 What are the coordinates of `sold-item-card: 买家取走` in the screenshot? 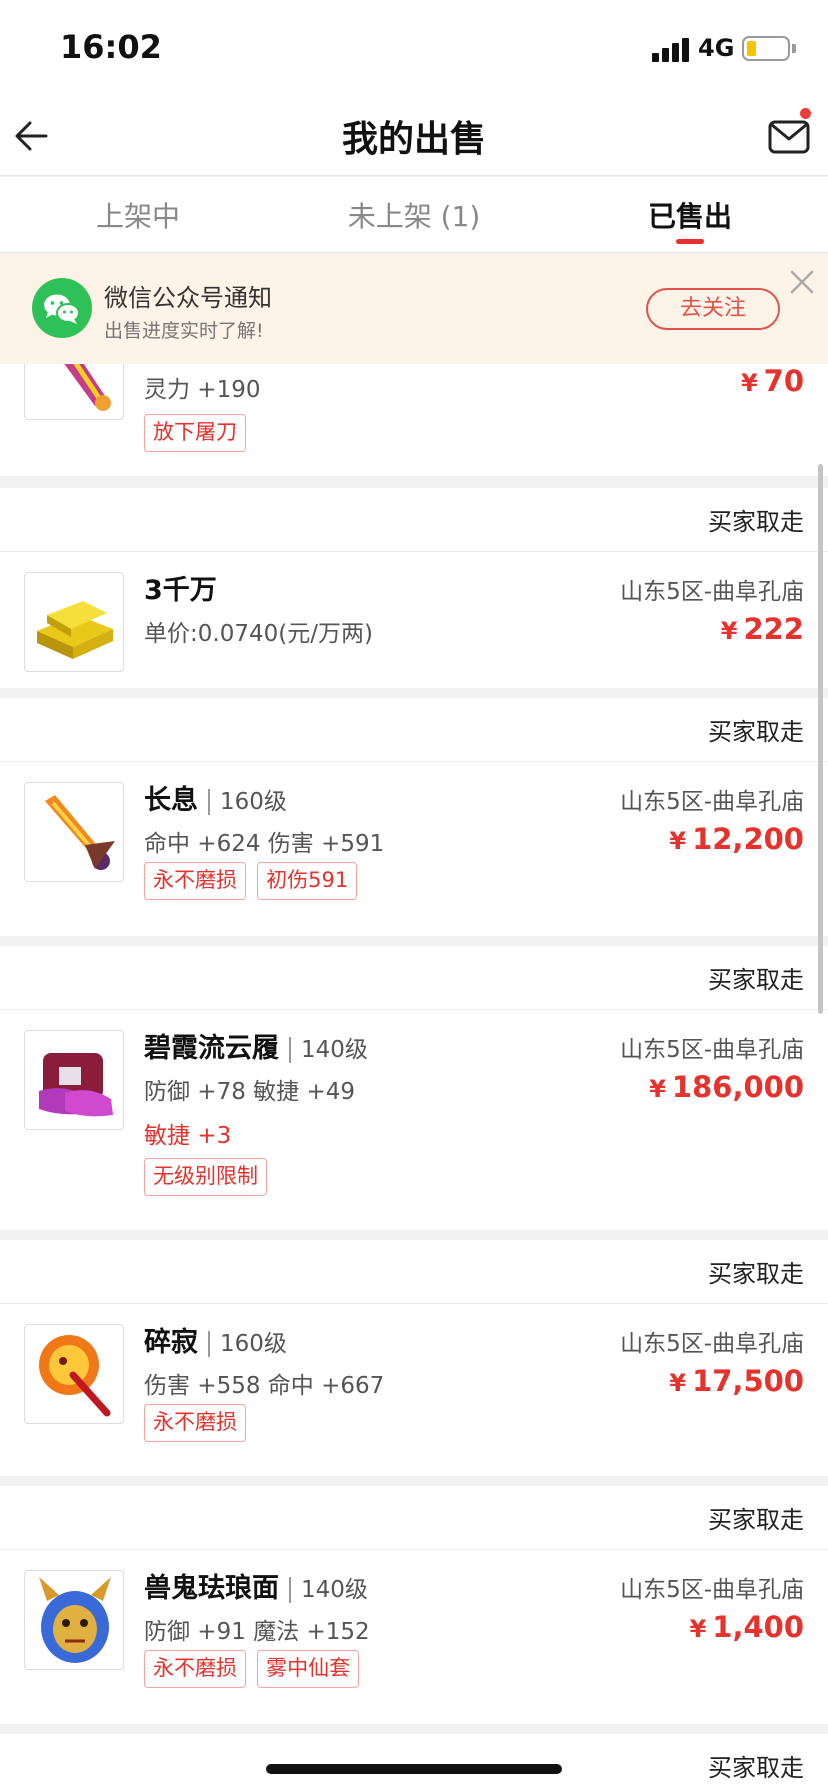 It's located at (414, 1763).